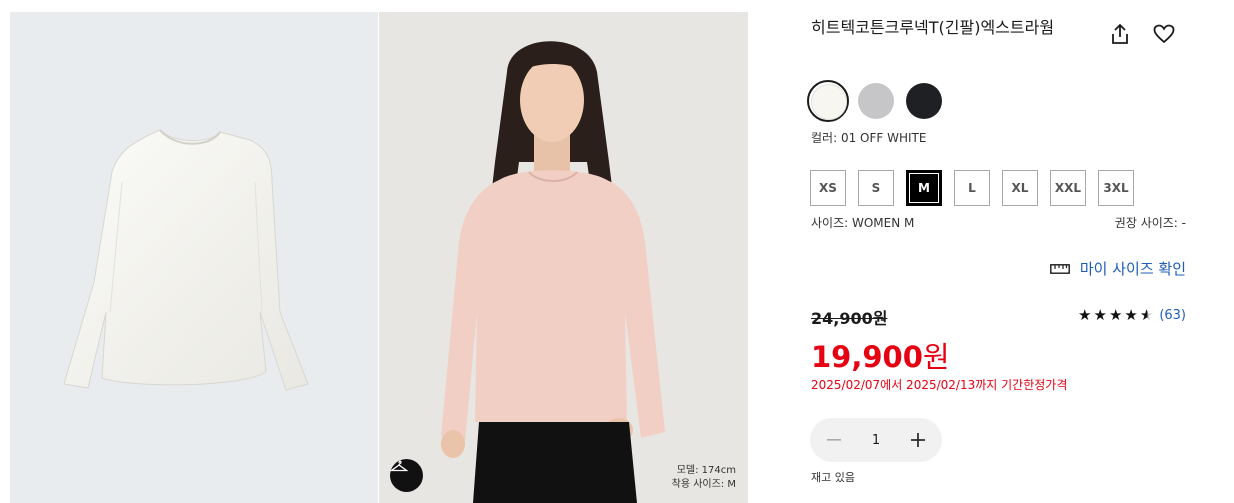 This screenshot has height=503, width=1234. I want to click on minus-icon, so click(834, 440).